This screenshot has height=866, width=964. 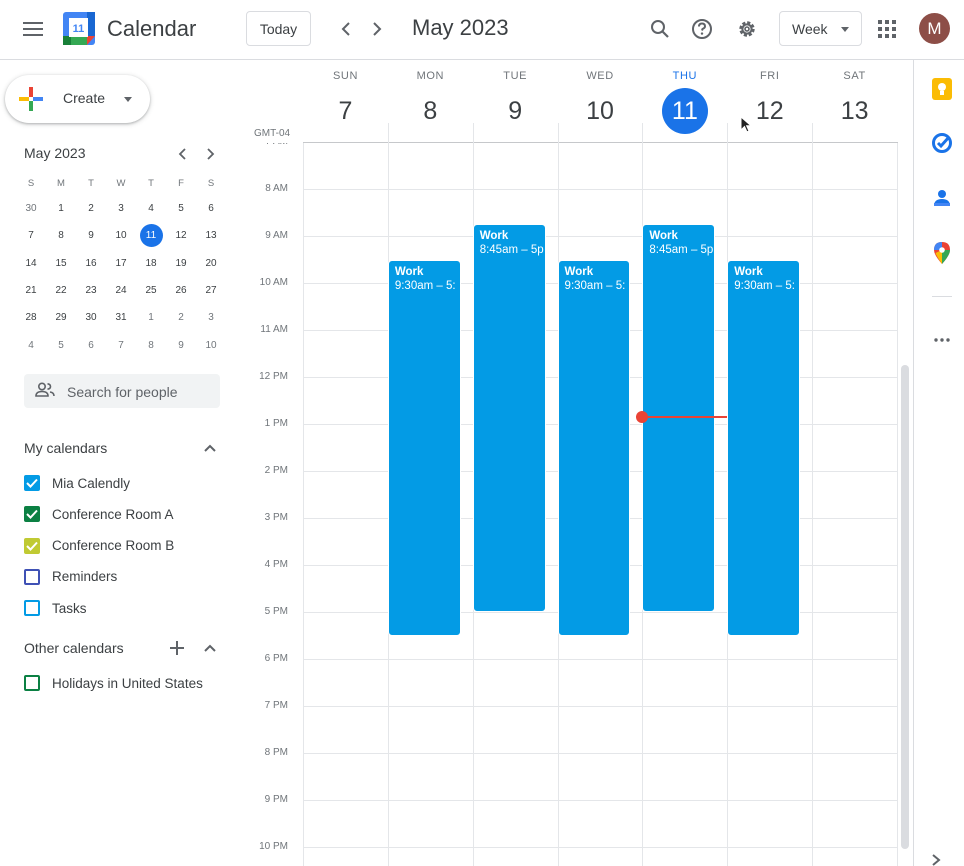 I want to click on day-header-thu: THU 11, so click(x=684, y=102).